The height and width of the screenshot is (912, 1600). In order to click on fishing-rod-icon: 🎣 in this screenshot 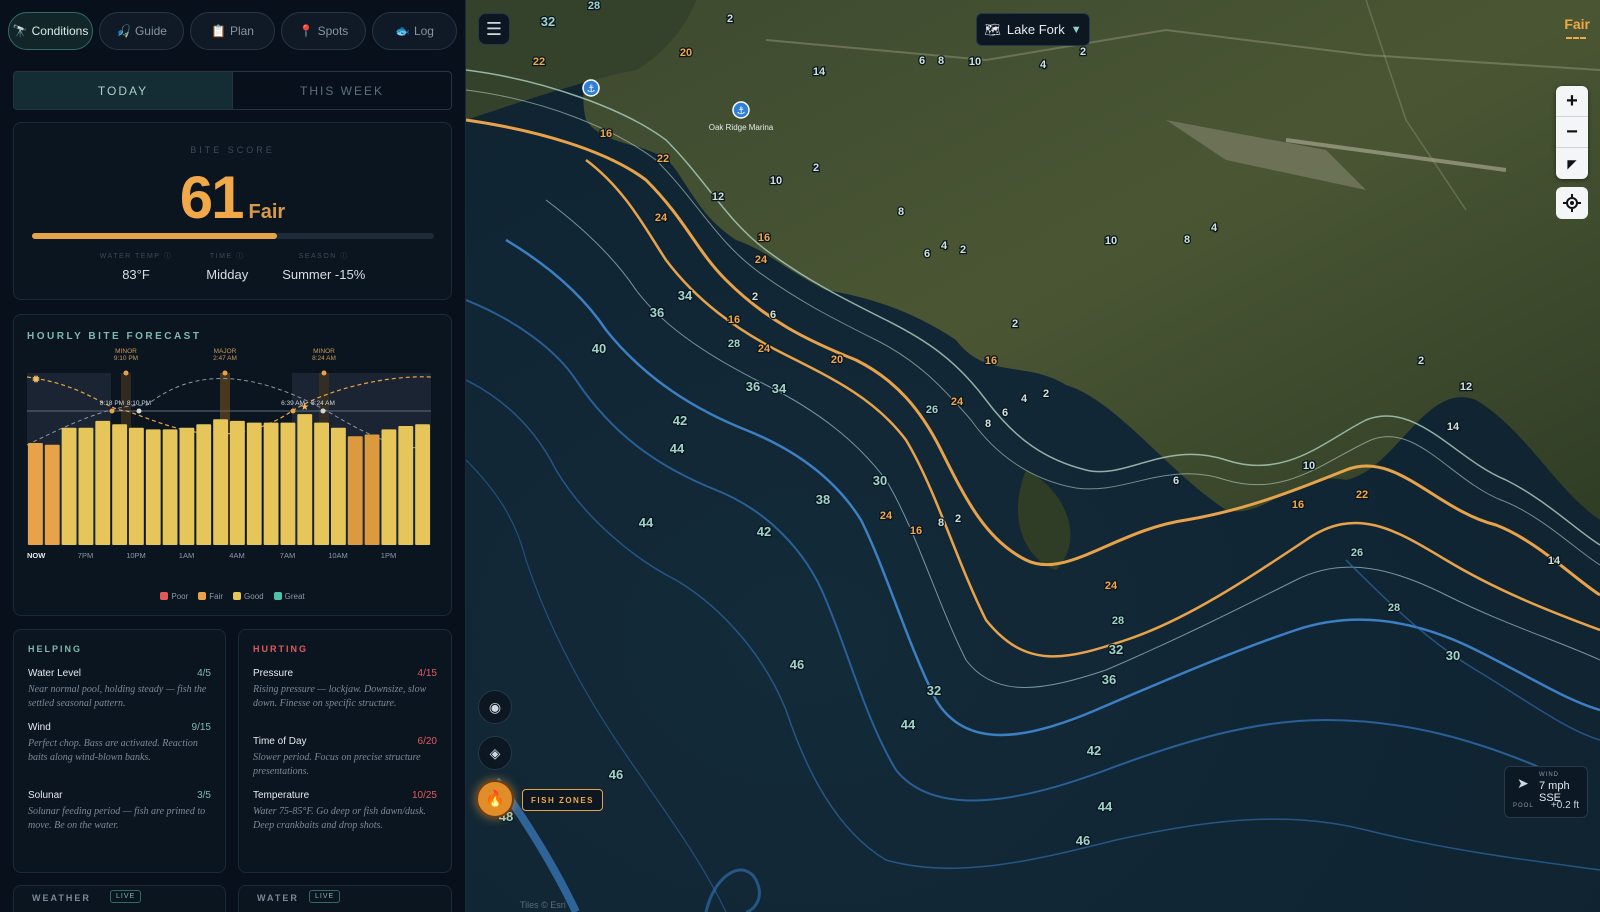, I will do `click(123, 31)`.